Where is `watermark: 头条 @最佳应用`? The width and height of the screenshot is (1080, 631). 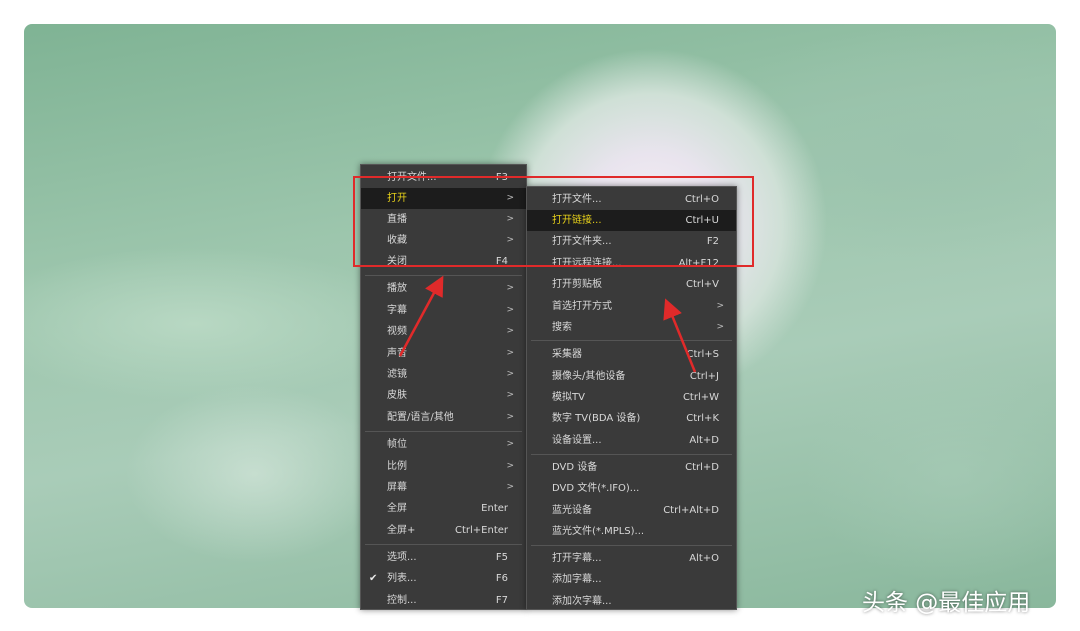 watermark: 头条 @最佳应用 is located at coordinates (946, 603).